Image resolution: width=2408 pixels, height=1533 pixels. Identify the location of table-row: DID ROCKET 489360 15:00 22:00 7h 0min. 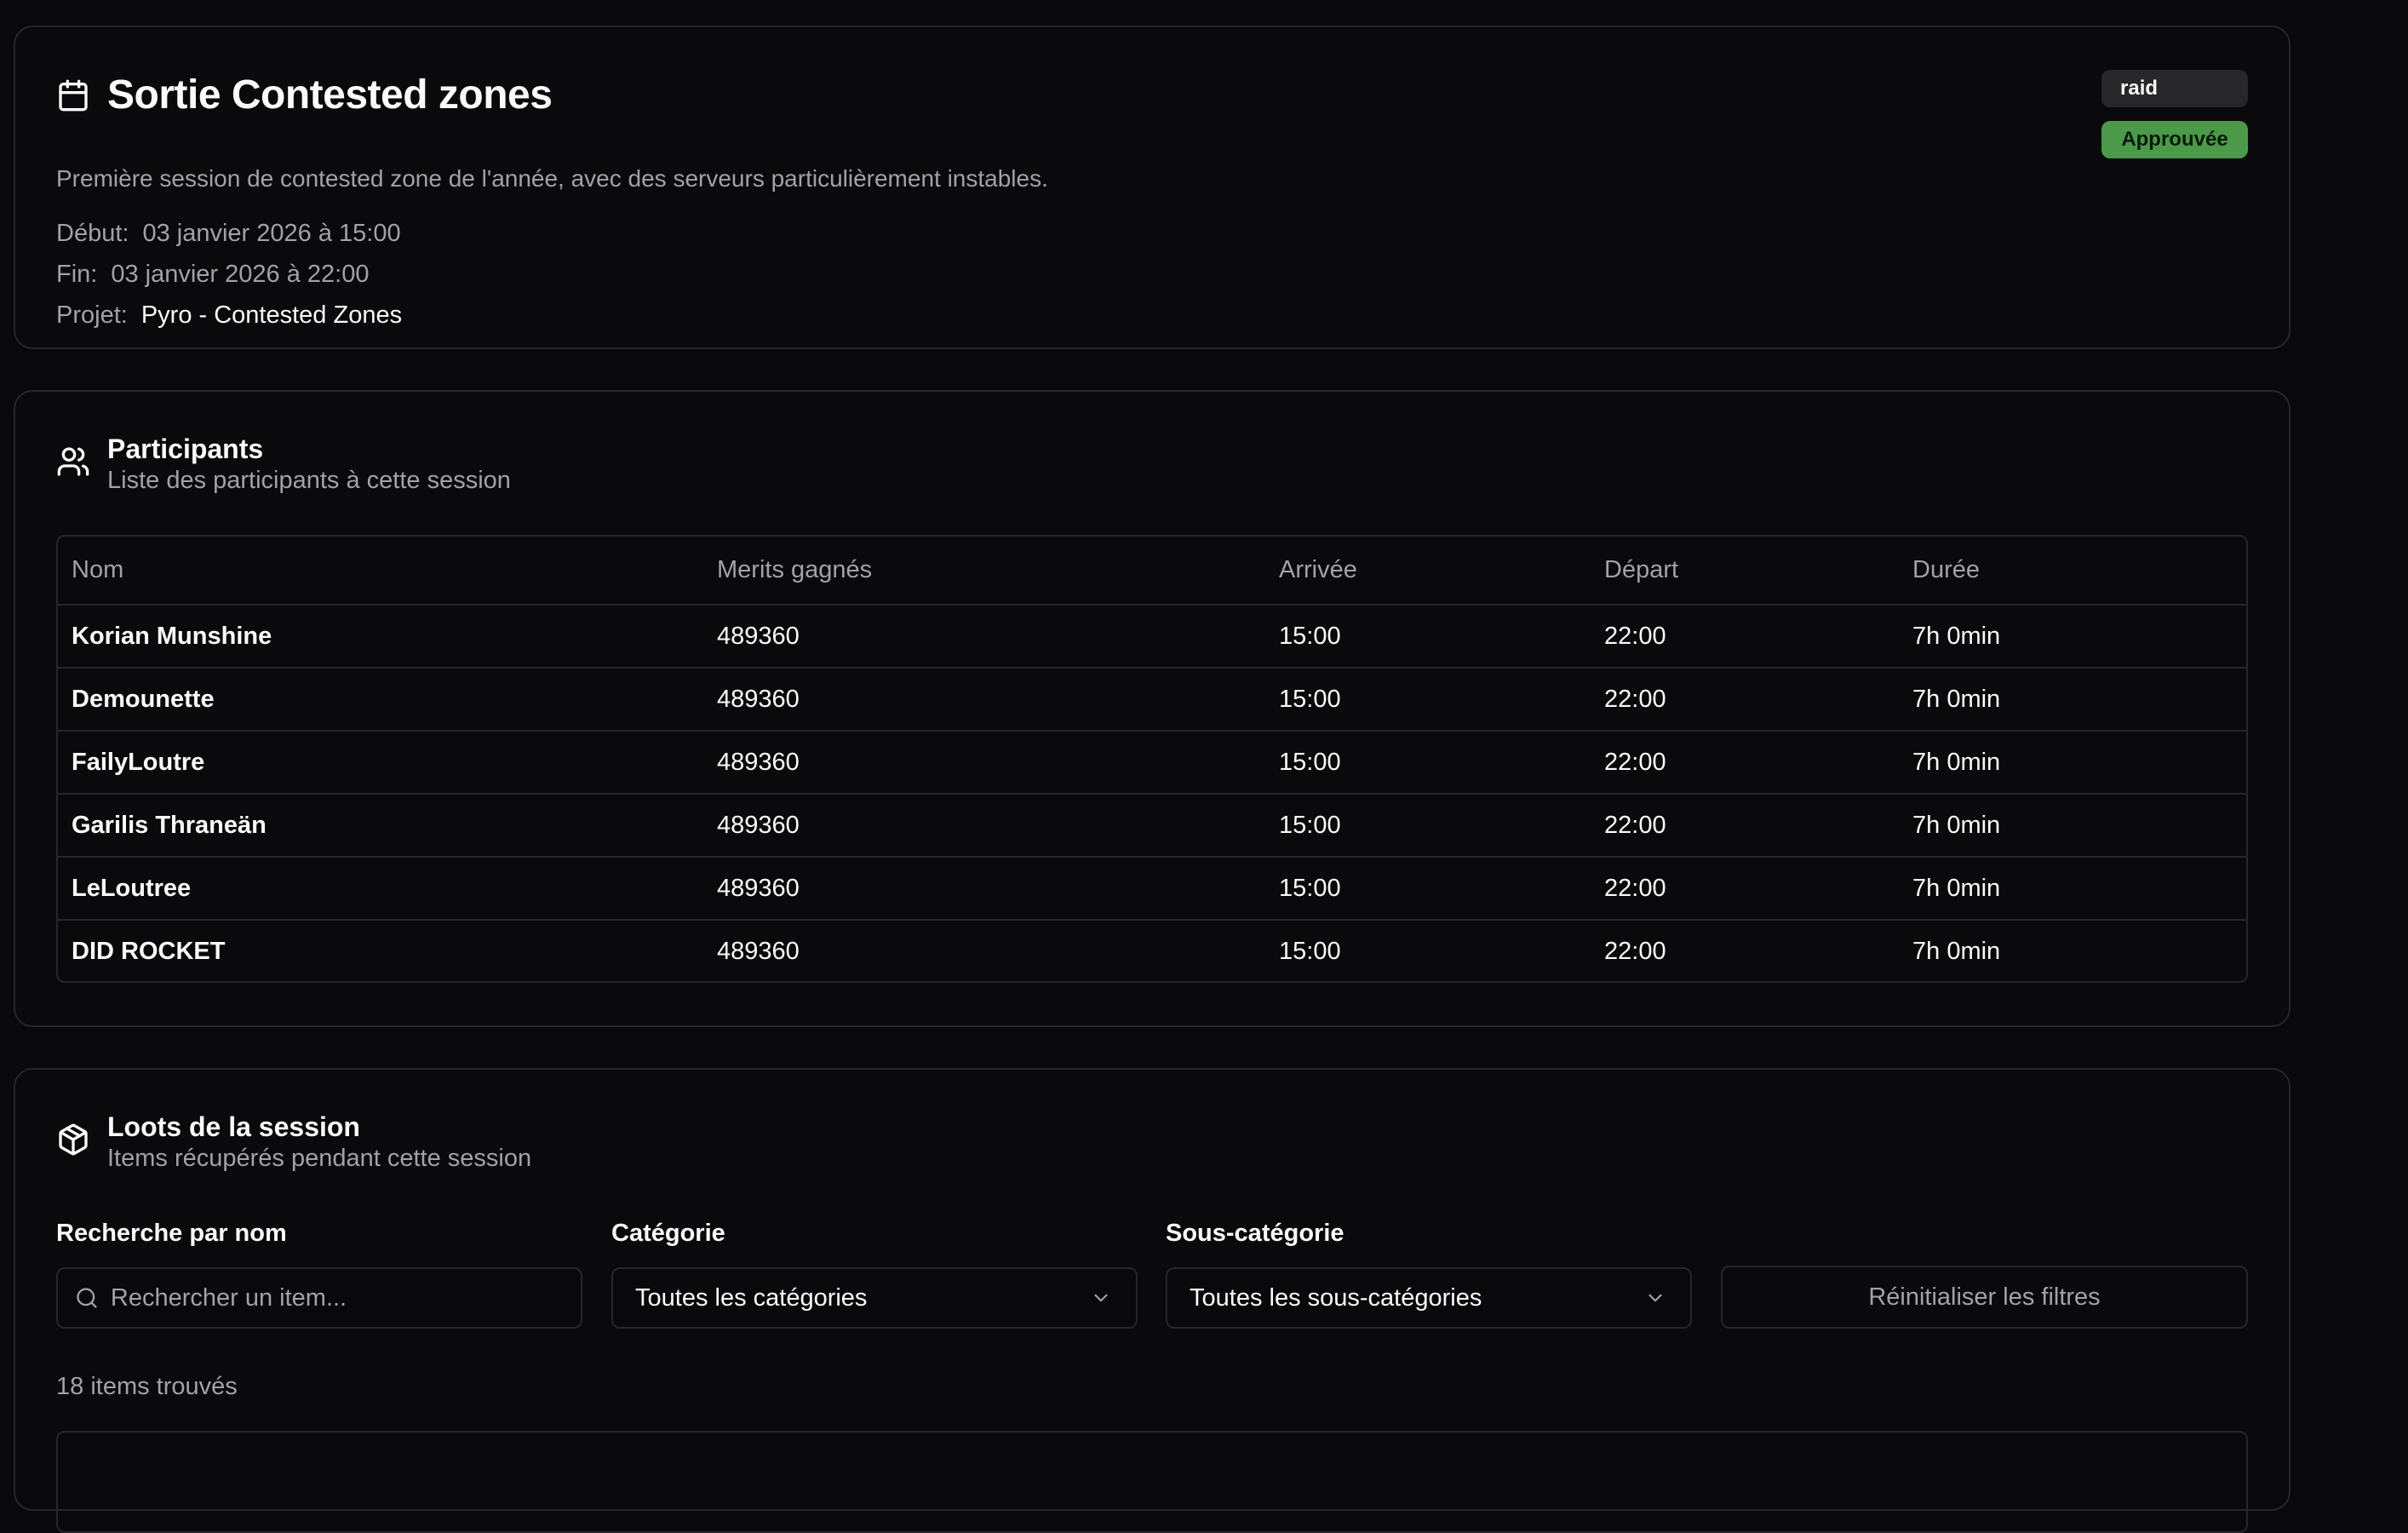
(1152, 950).